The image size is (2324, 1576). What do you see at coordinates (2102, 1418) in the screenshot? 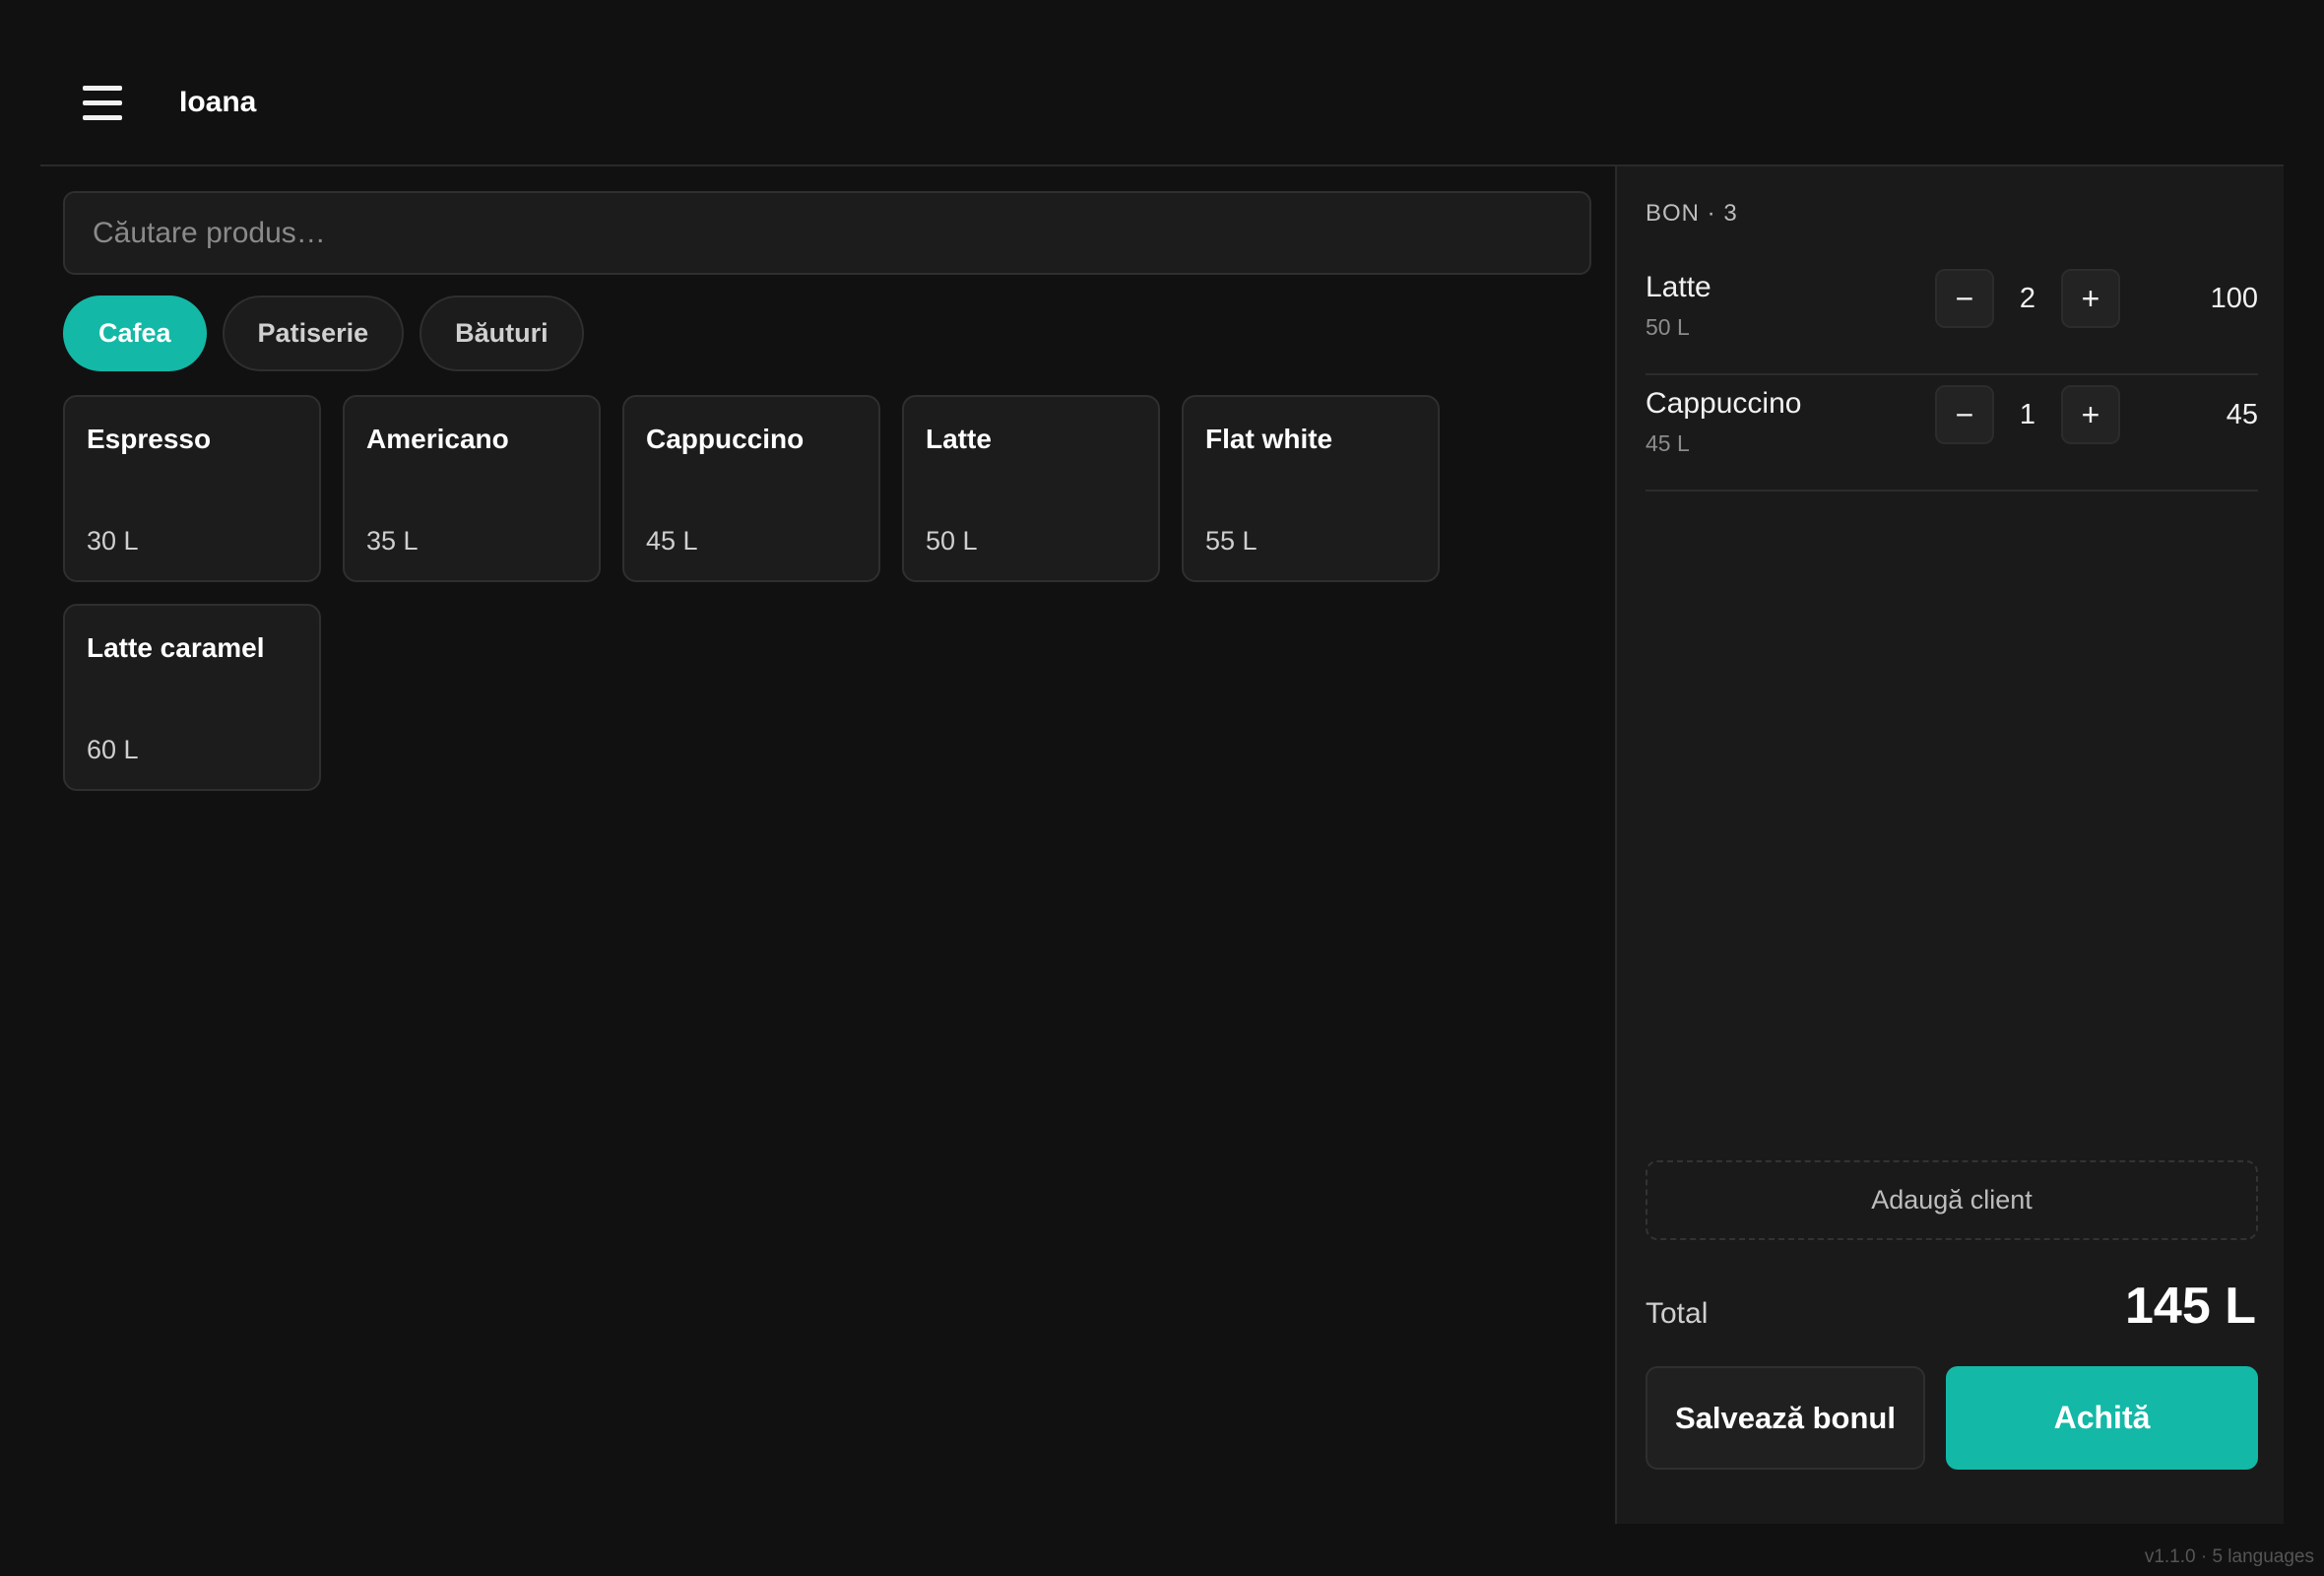
I see `pay-button: Achită` at bounding box center [2102, 1418].